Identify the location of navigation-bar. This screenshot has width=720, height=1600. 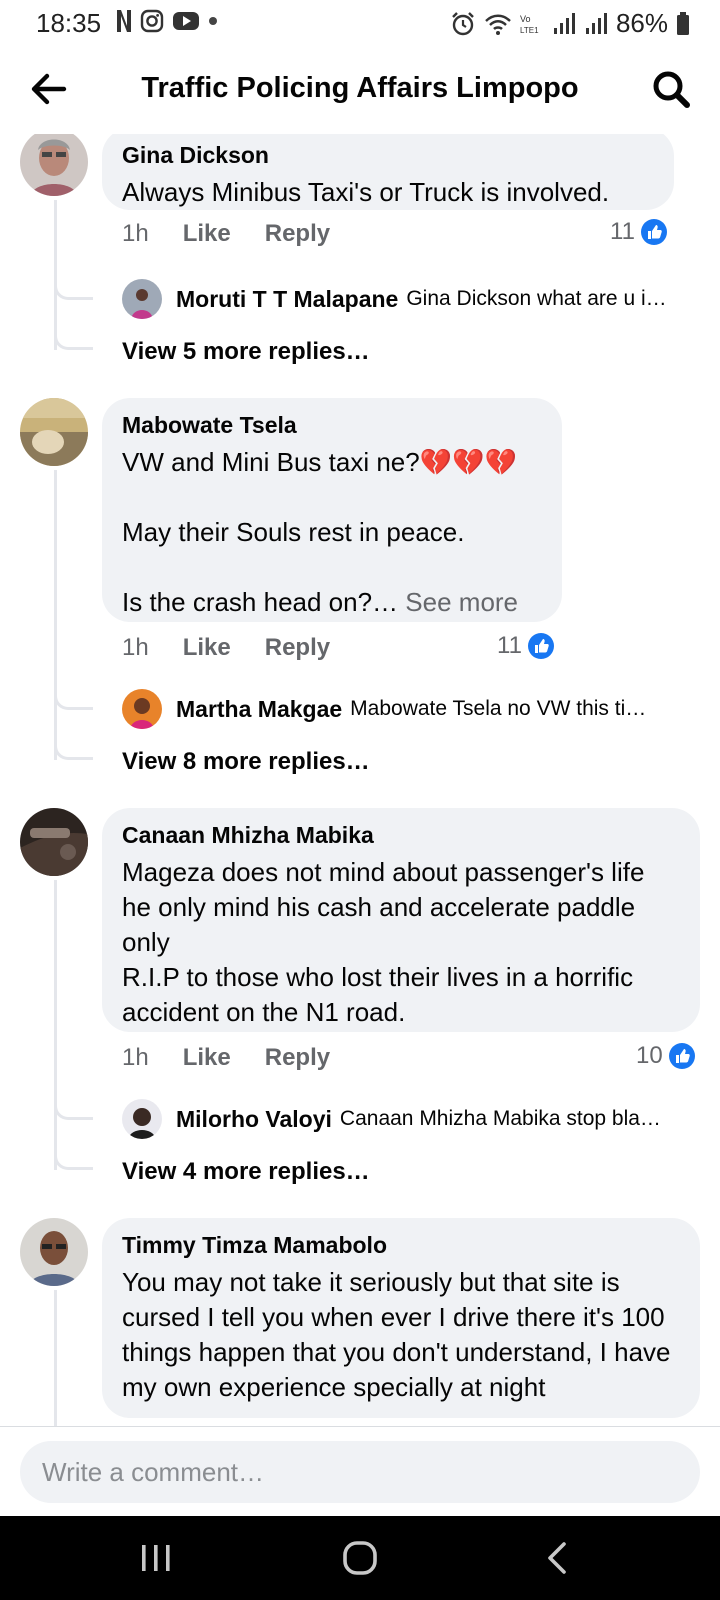
(360, 1558).